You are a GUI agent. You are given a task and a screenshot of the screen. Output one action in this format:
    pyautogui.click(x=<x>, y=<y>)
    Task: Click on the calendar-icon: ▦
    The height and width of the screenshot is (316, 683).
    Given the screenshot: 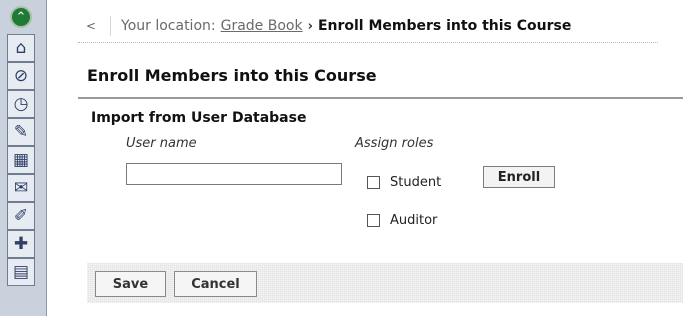 What is the action you would take?
    pyautogui.click(x=21, y=160)
    